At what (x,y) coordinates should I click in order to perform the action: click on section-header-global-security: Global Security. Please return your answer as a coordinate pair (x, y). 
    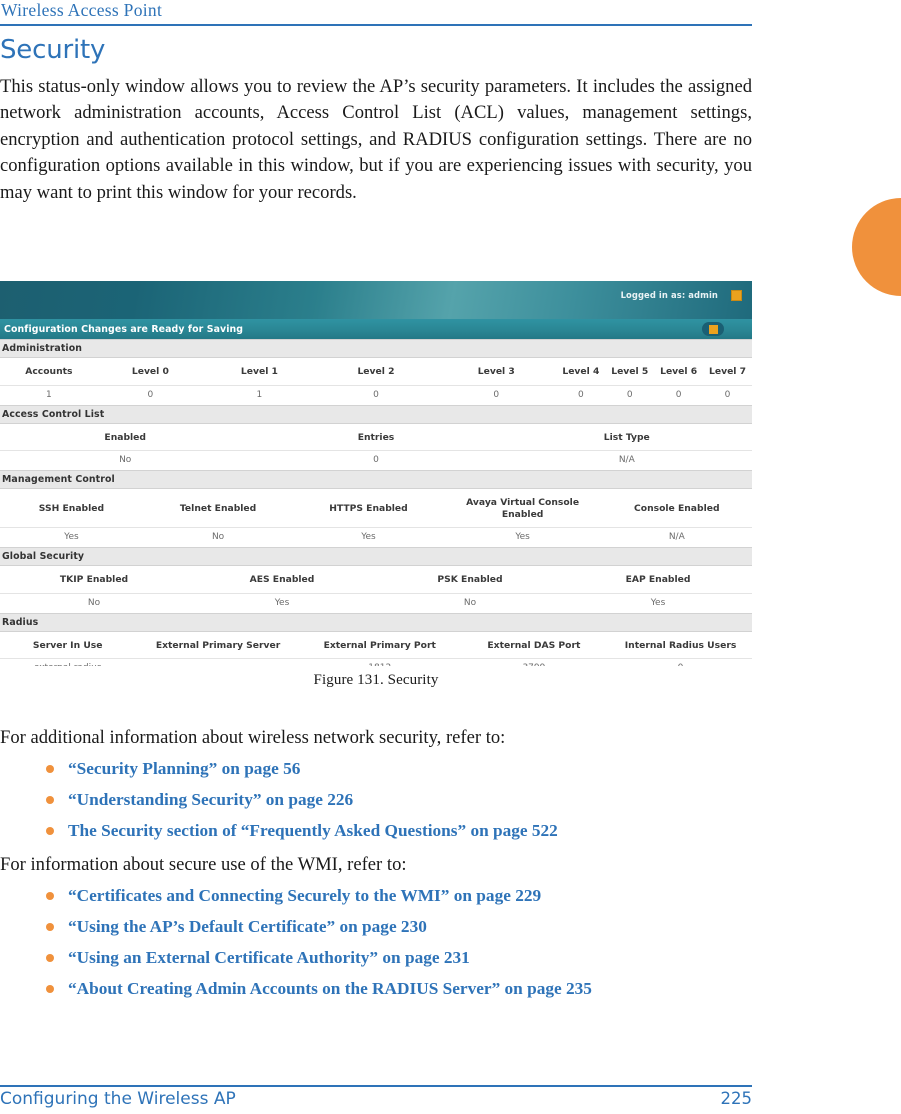
    Looking at the image, I should click on (376, 556).